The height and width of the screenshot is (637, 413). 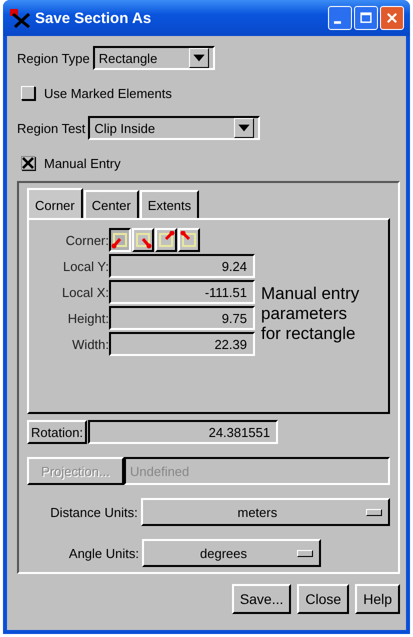 I want to click on tab: Extents, so click(x=170, y=204).